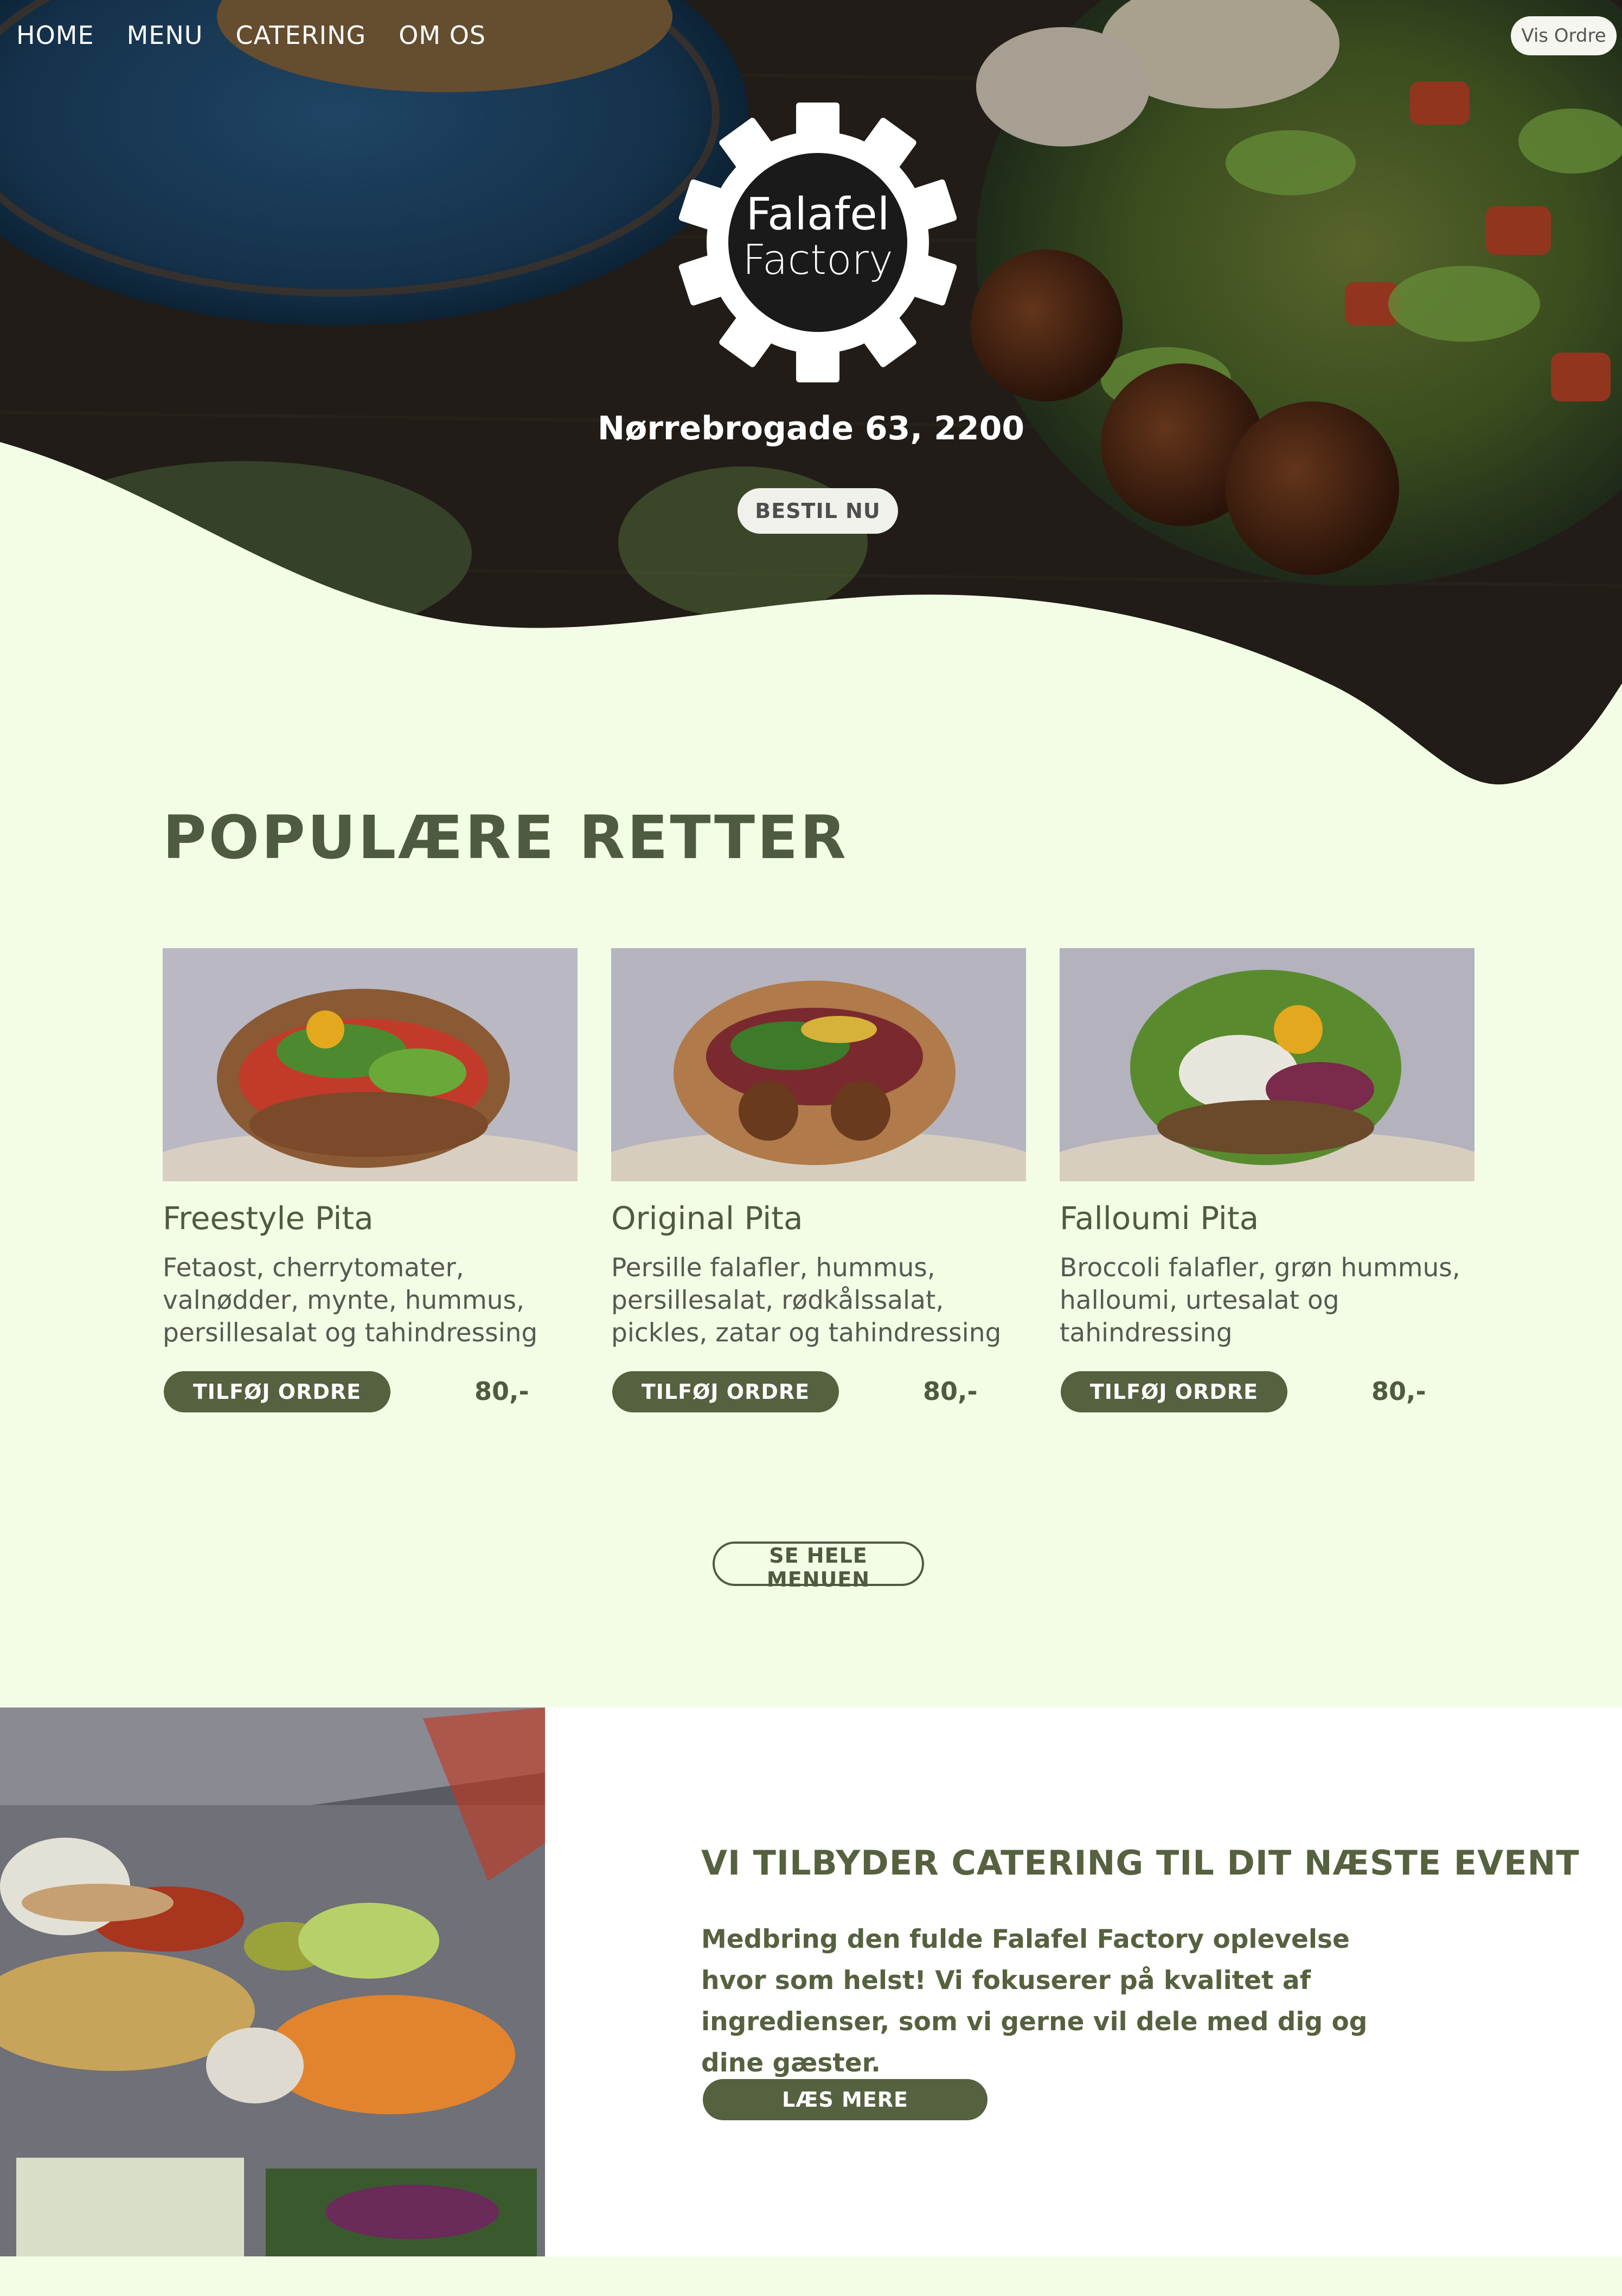 This screenshot has width=1622, height=2296. I want to click on nav-catering-link: CATERING, so click(301, 35).